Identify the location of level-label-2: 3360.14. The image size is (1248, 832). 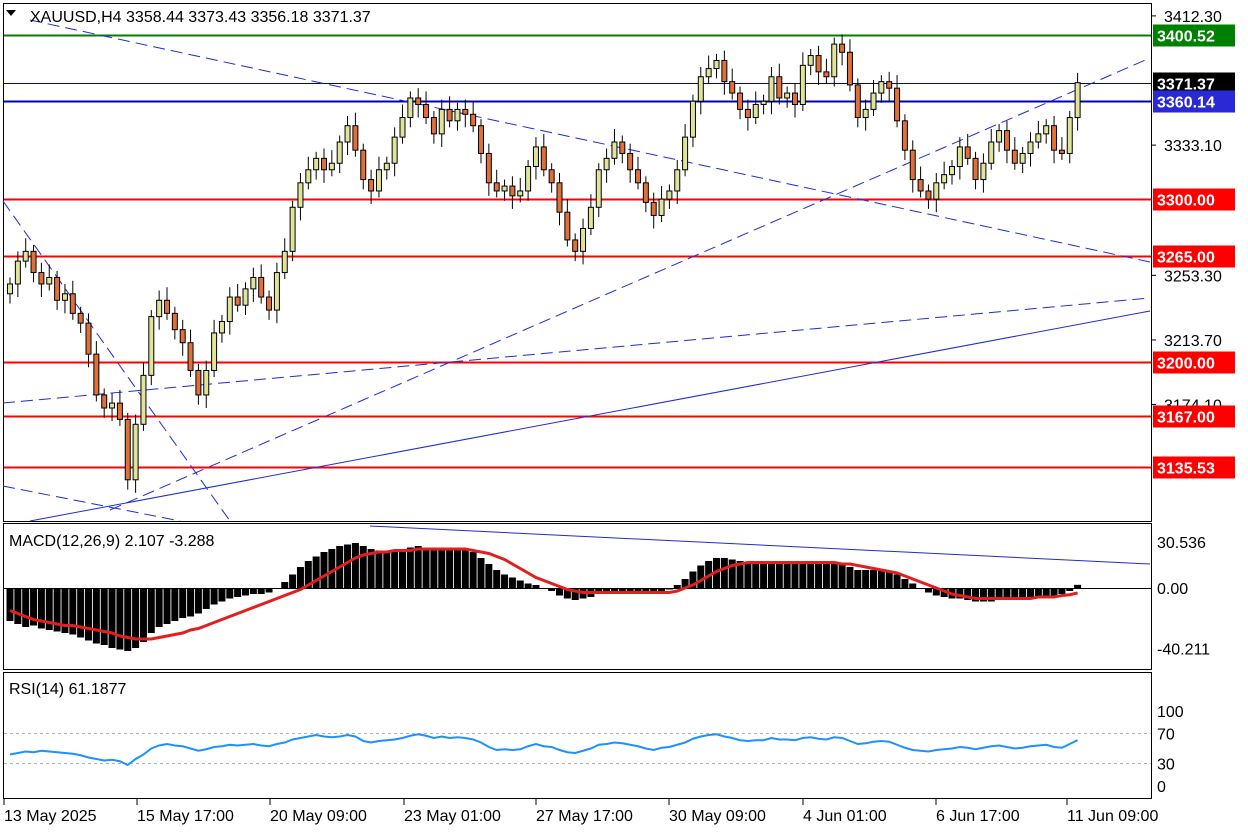
(1186, 103).